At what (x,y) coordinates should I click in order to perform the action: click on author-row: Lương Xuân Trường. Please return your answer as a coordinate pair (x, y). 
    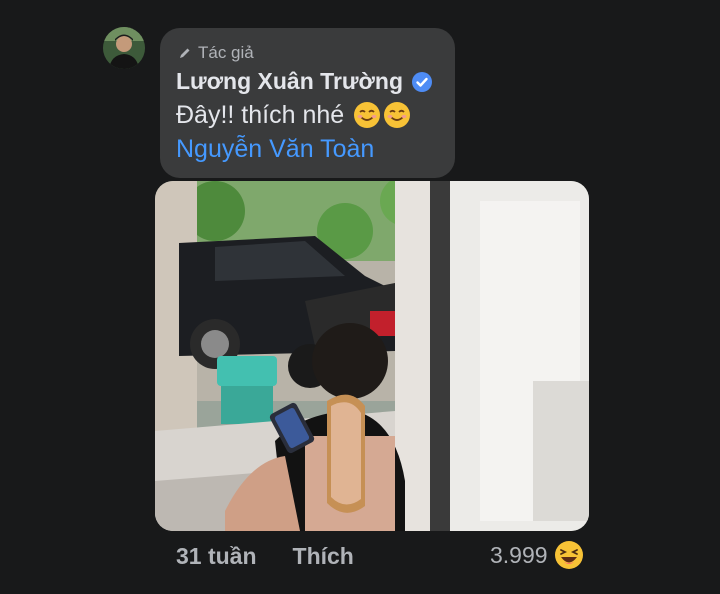
    Looking at the image, I should click on (304, 81).